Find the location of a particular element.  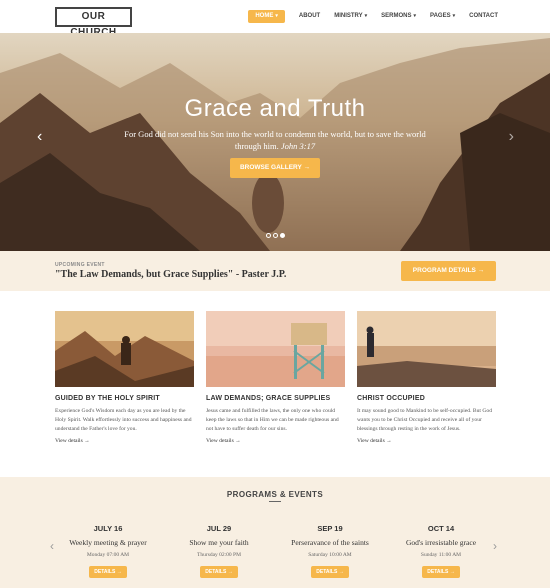

nav-ministry: MINISTRY ▾ is located at coordinates (350, 16).